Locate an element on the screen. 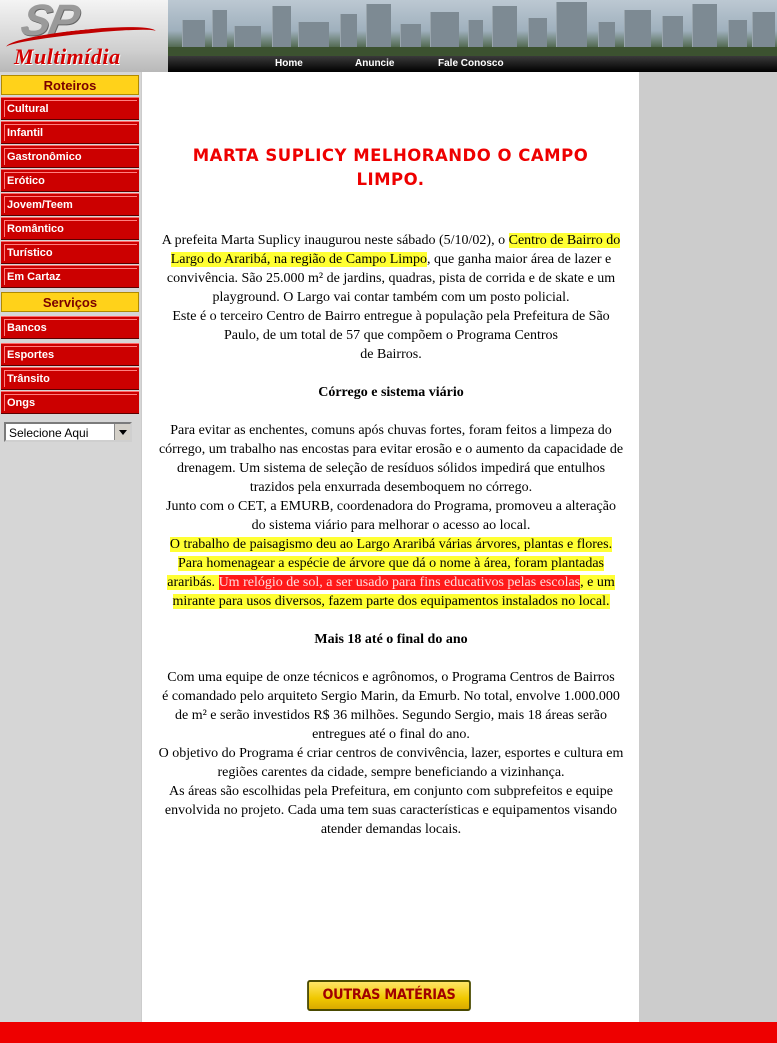 This screenshot has height=1043, width=777. sidebar-item-label: Jovem/Teem is located at coordinates (40, 205).